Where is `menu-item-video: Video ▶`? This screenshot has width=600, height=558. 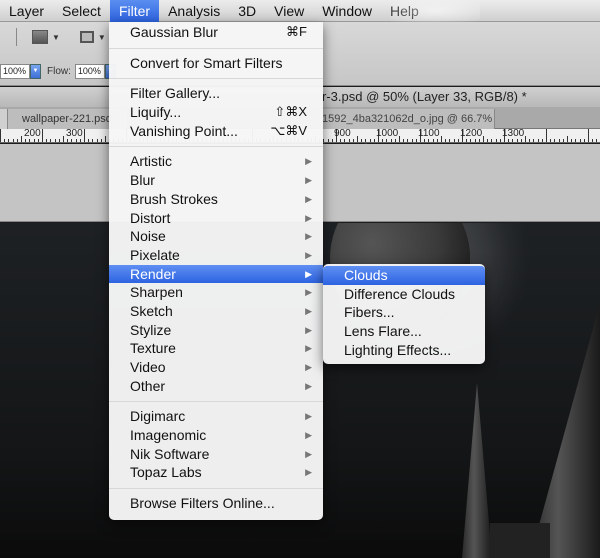
menu-item-video: Video ▶ is located at coordinates (216, 367).